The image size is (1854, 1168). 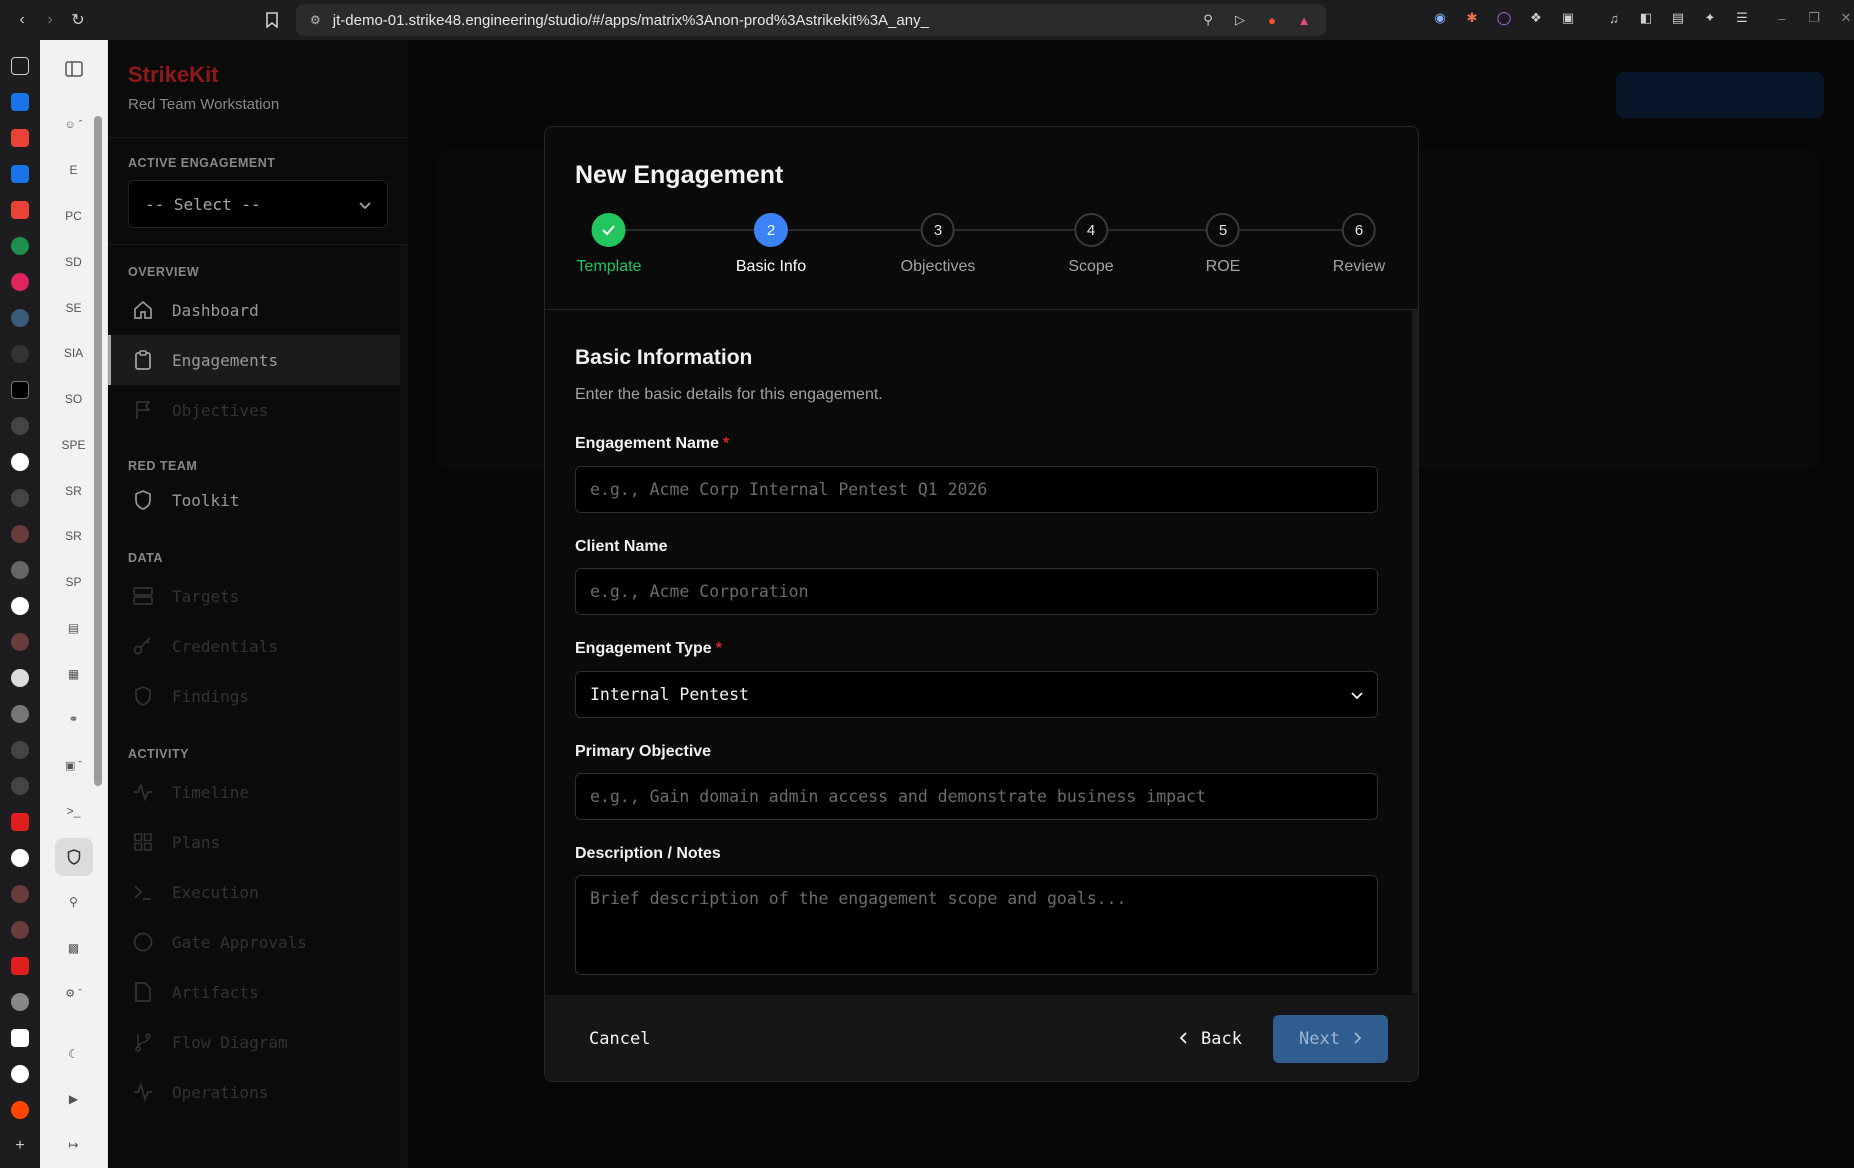 I want to click on megaphone-icon: ▶, so click(x=74, y=1100).